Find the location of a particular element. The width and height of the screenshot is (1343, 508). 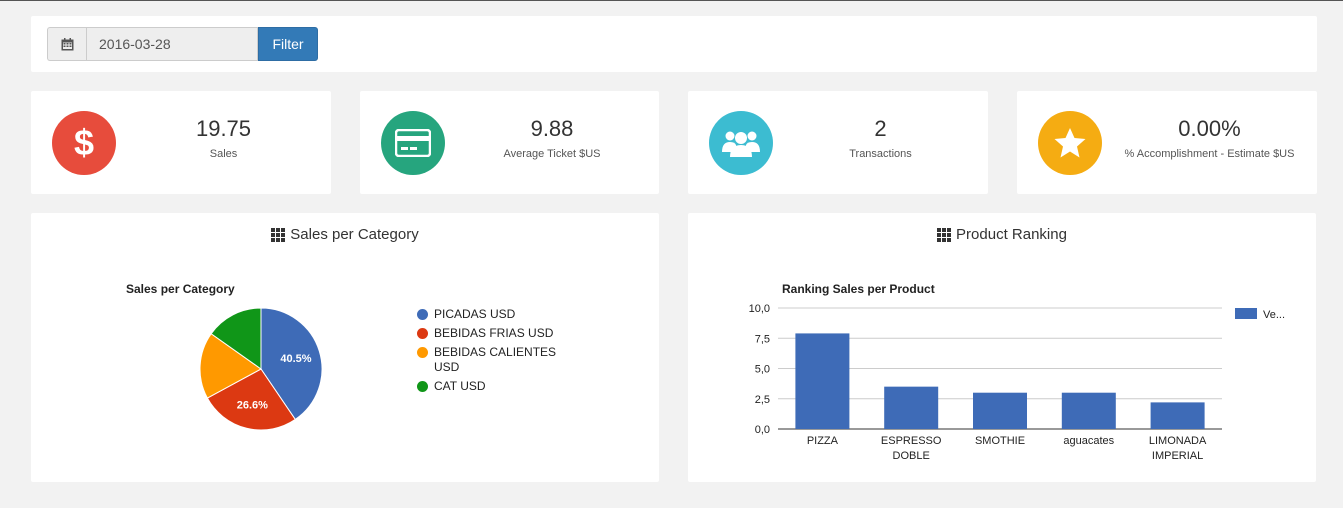

accomplishment-label: % Accomplishment - Estimate $US is located at coordinates (1209, 154).